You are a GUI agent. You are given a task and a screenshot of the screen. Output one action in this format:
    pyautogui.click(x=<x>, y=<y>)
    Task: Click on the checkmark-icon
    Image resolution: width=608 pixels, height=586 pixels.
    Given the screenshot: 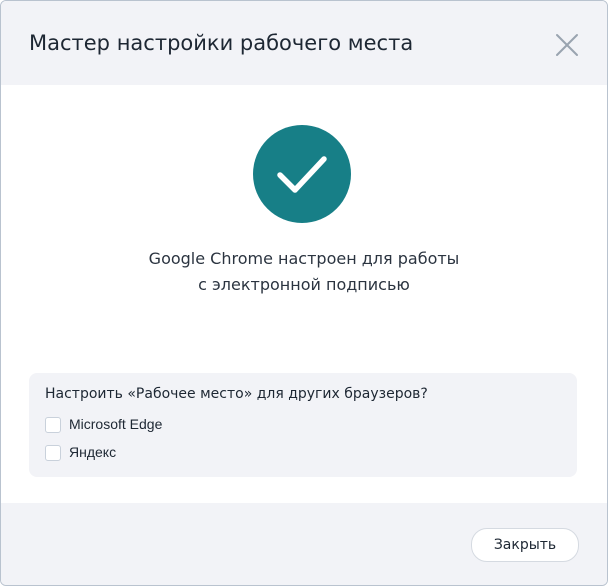 What is the action you would take?
    pyautogui.click(x=302, y=174)
    